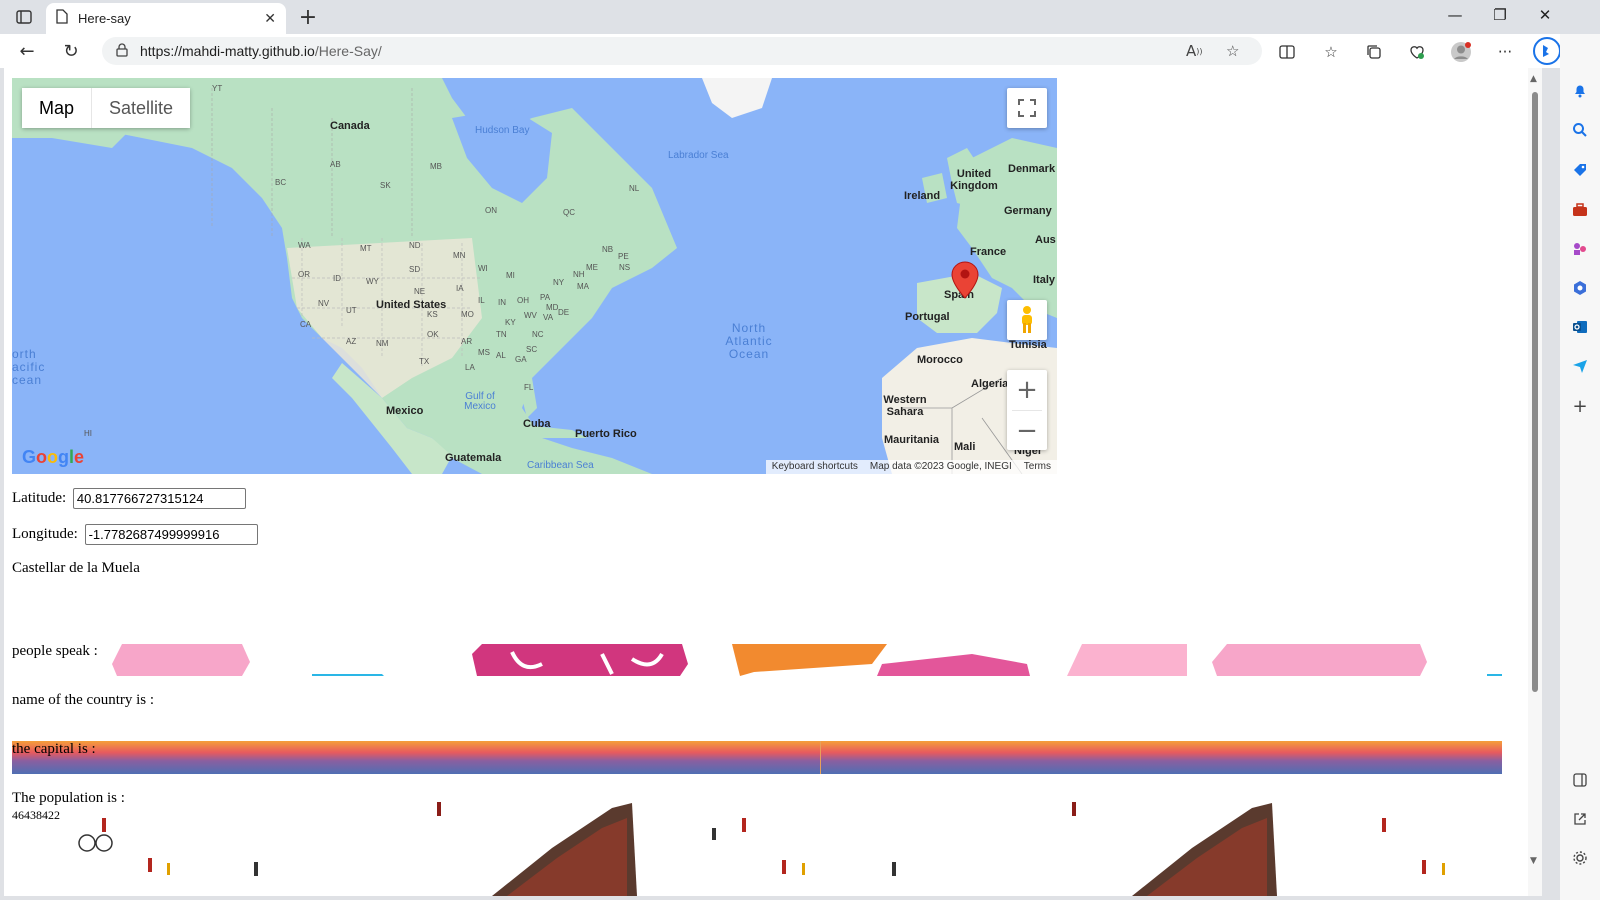 This screenshot has width=1600, height=900. What do you see at coordinates (1027, 320) in the screenshot?
I see `street-view-pegman-icon` at bounding box center [1027, 320].